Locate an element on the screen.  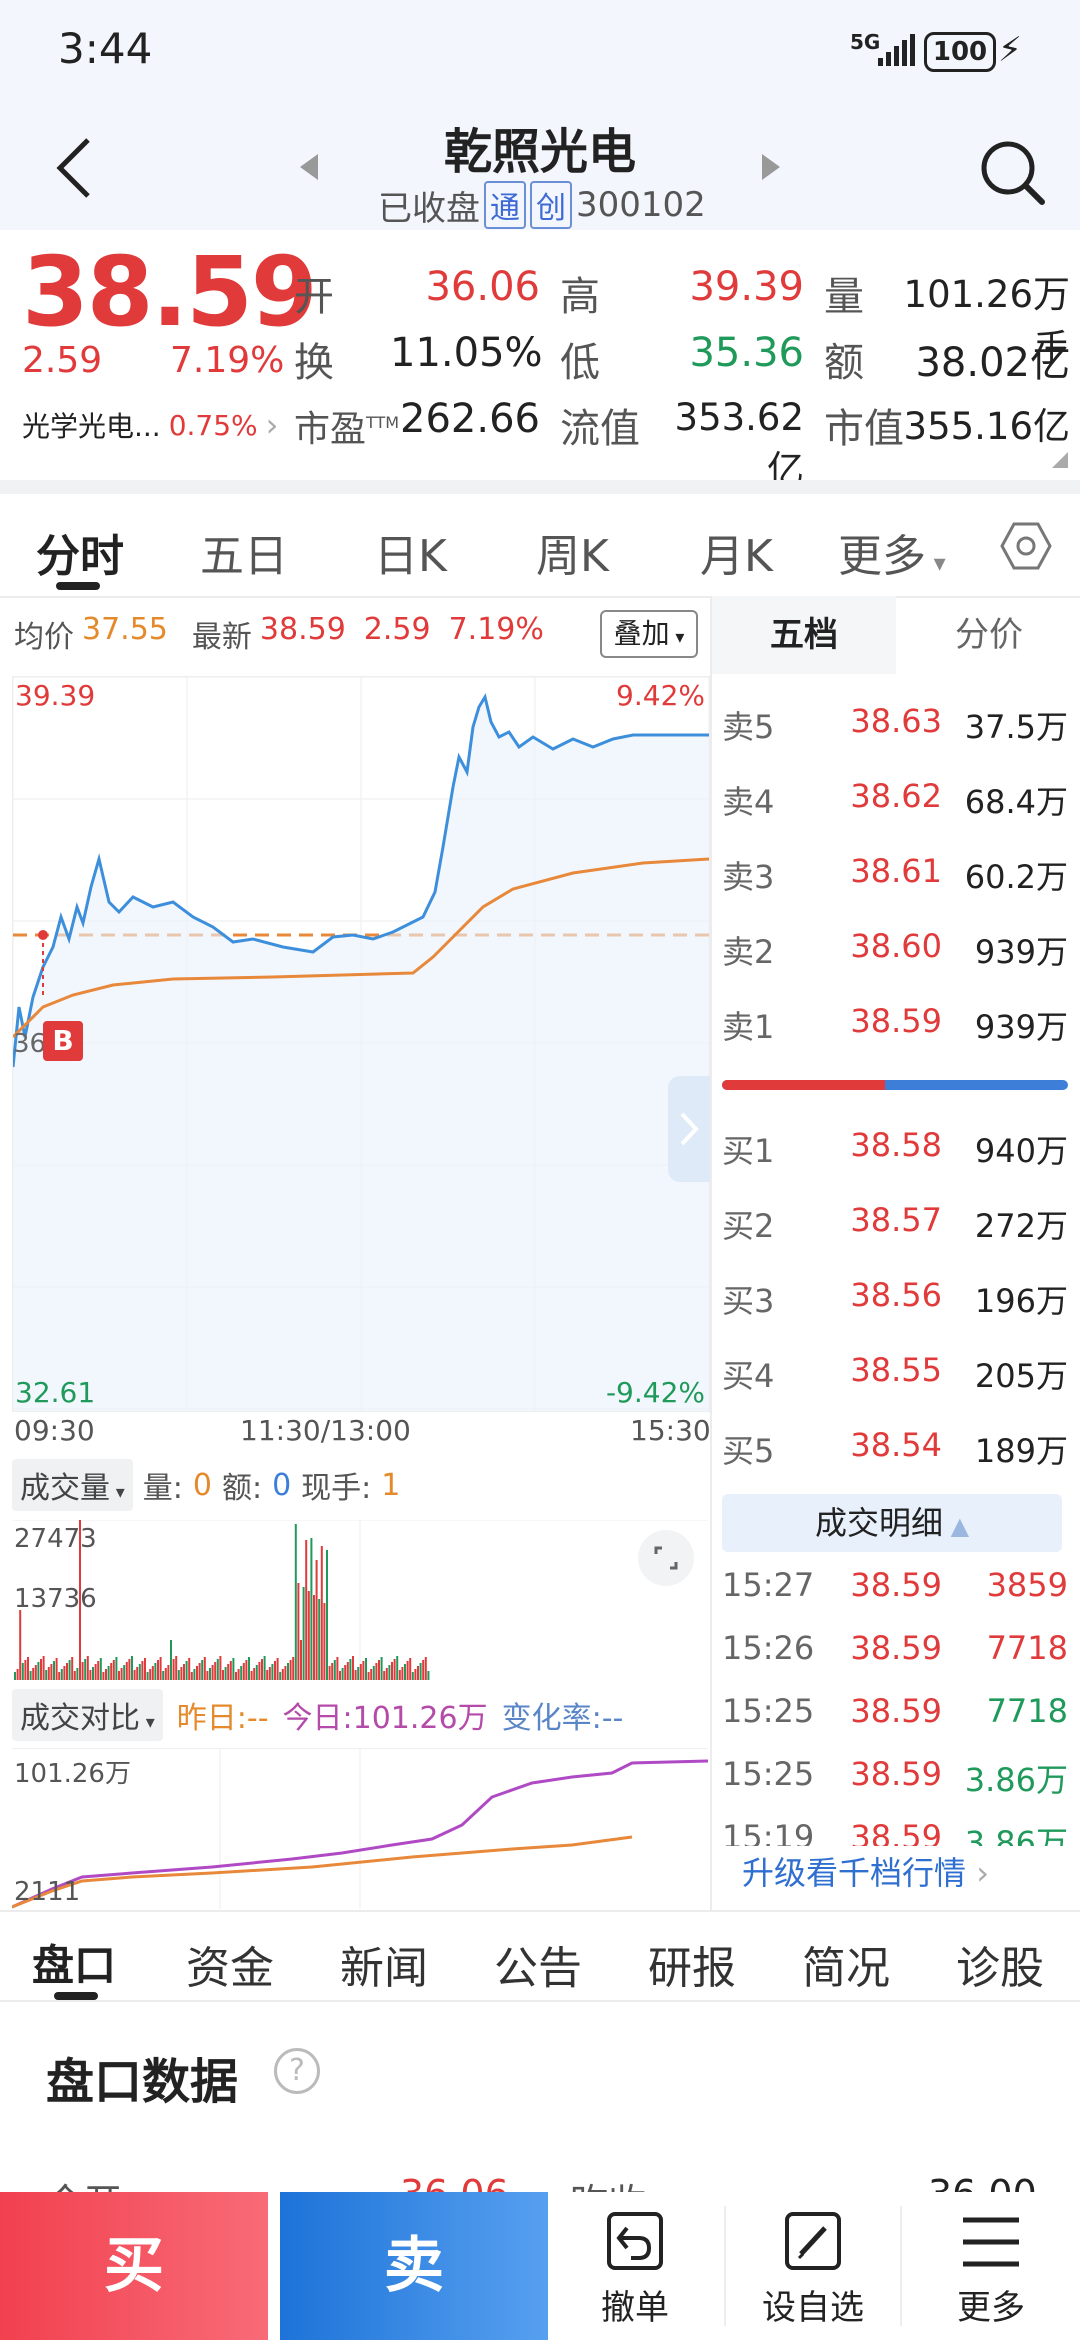
tab-daily-k: 日K is located at coordinates (410, 552).